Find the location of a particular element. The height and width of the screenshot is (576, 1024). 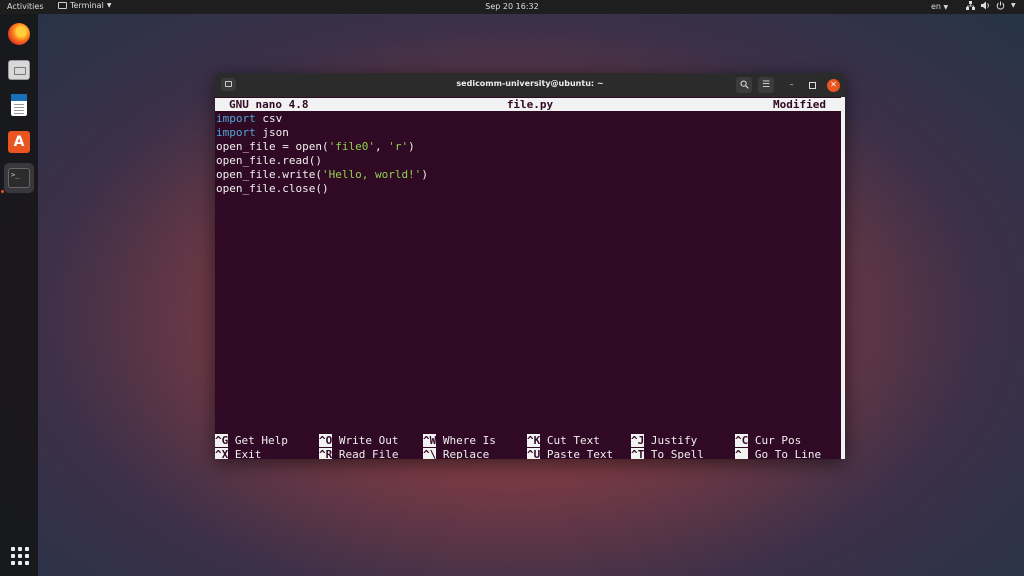

shortcut-item: ^T To Spell is located at coordinates (683, 453).